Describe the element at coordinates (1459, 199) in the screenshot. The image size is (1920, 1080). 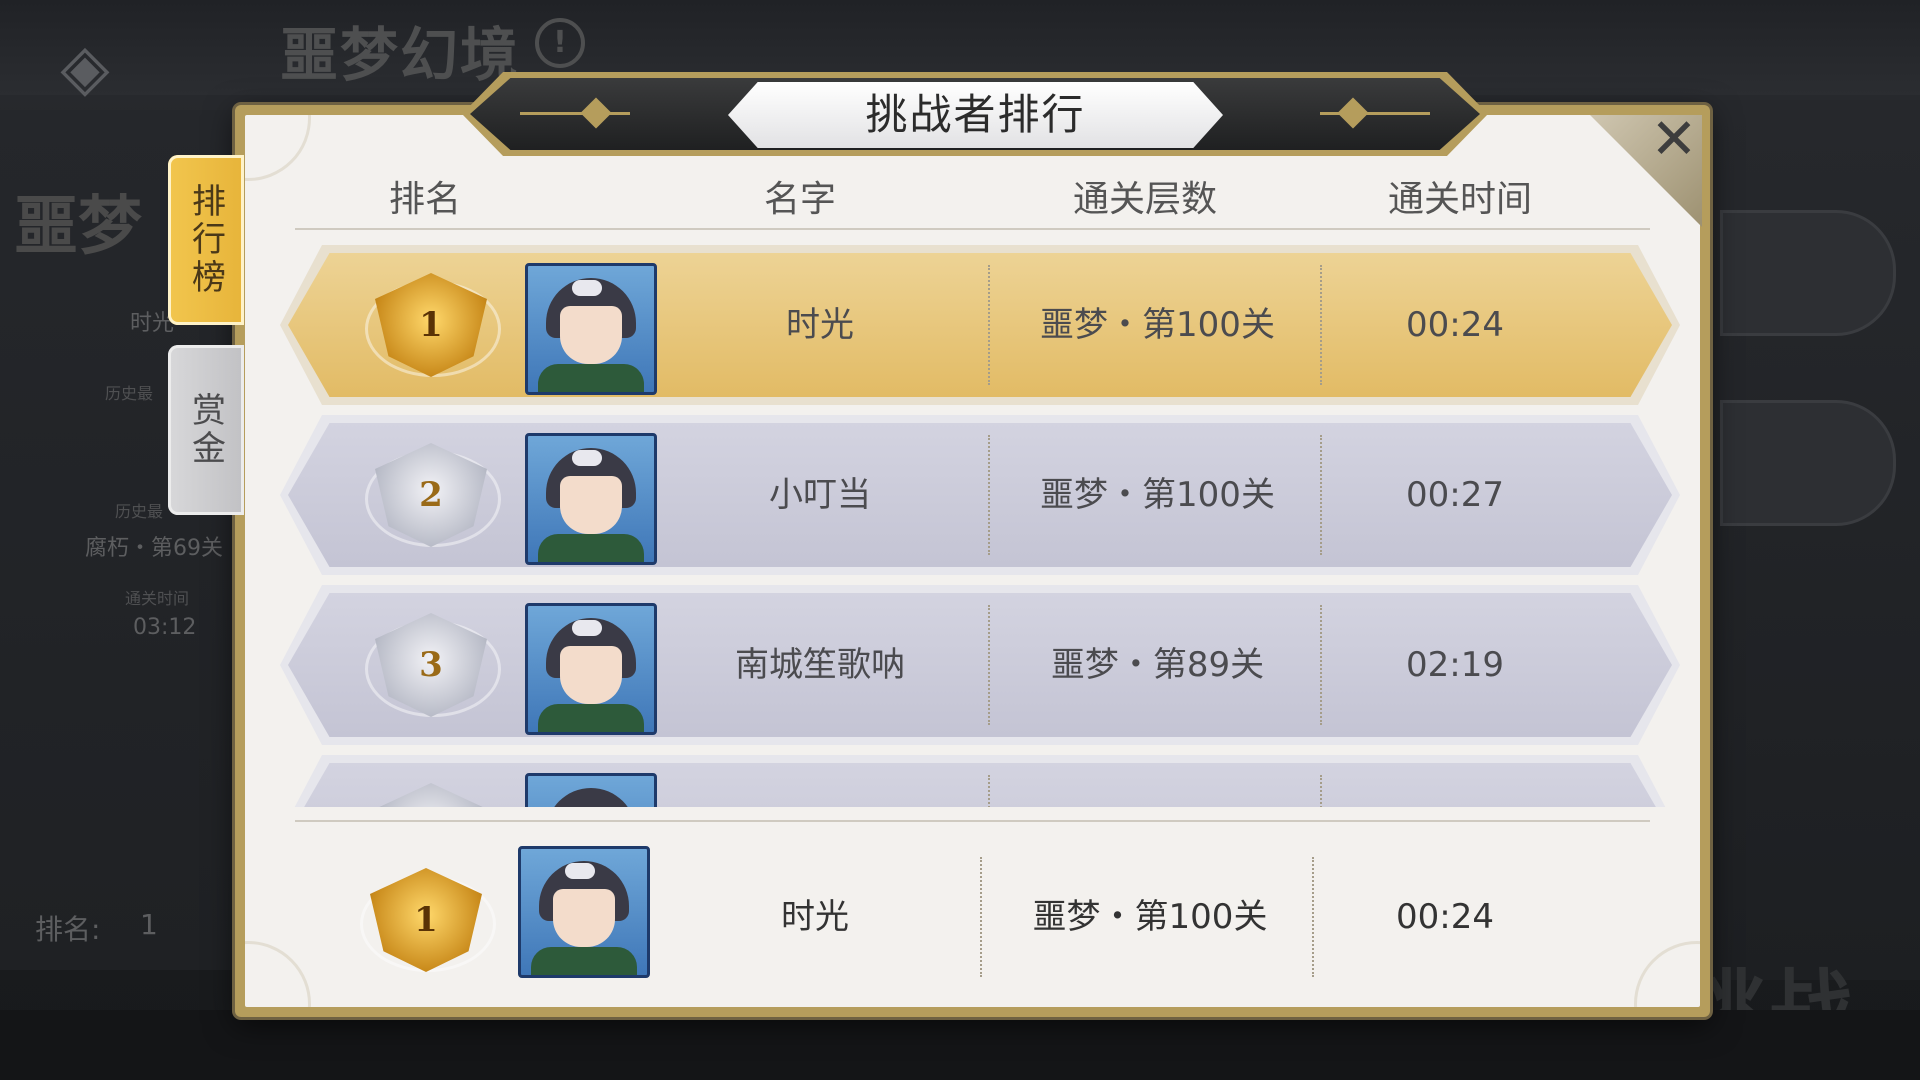
I see `column-header-time: 通关时间` at that location.